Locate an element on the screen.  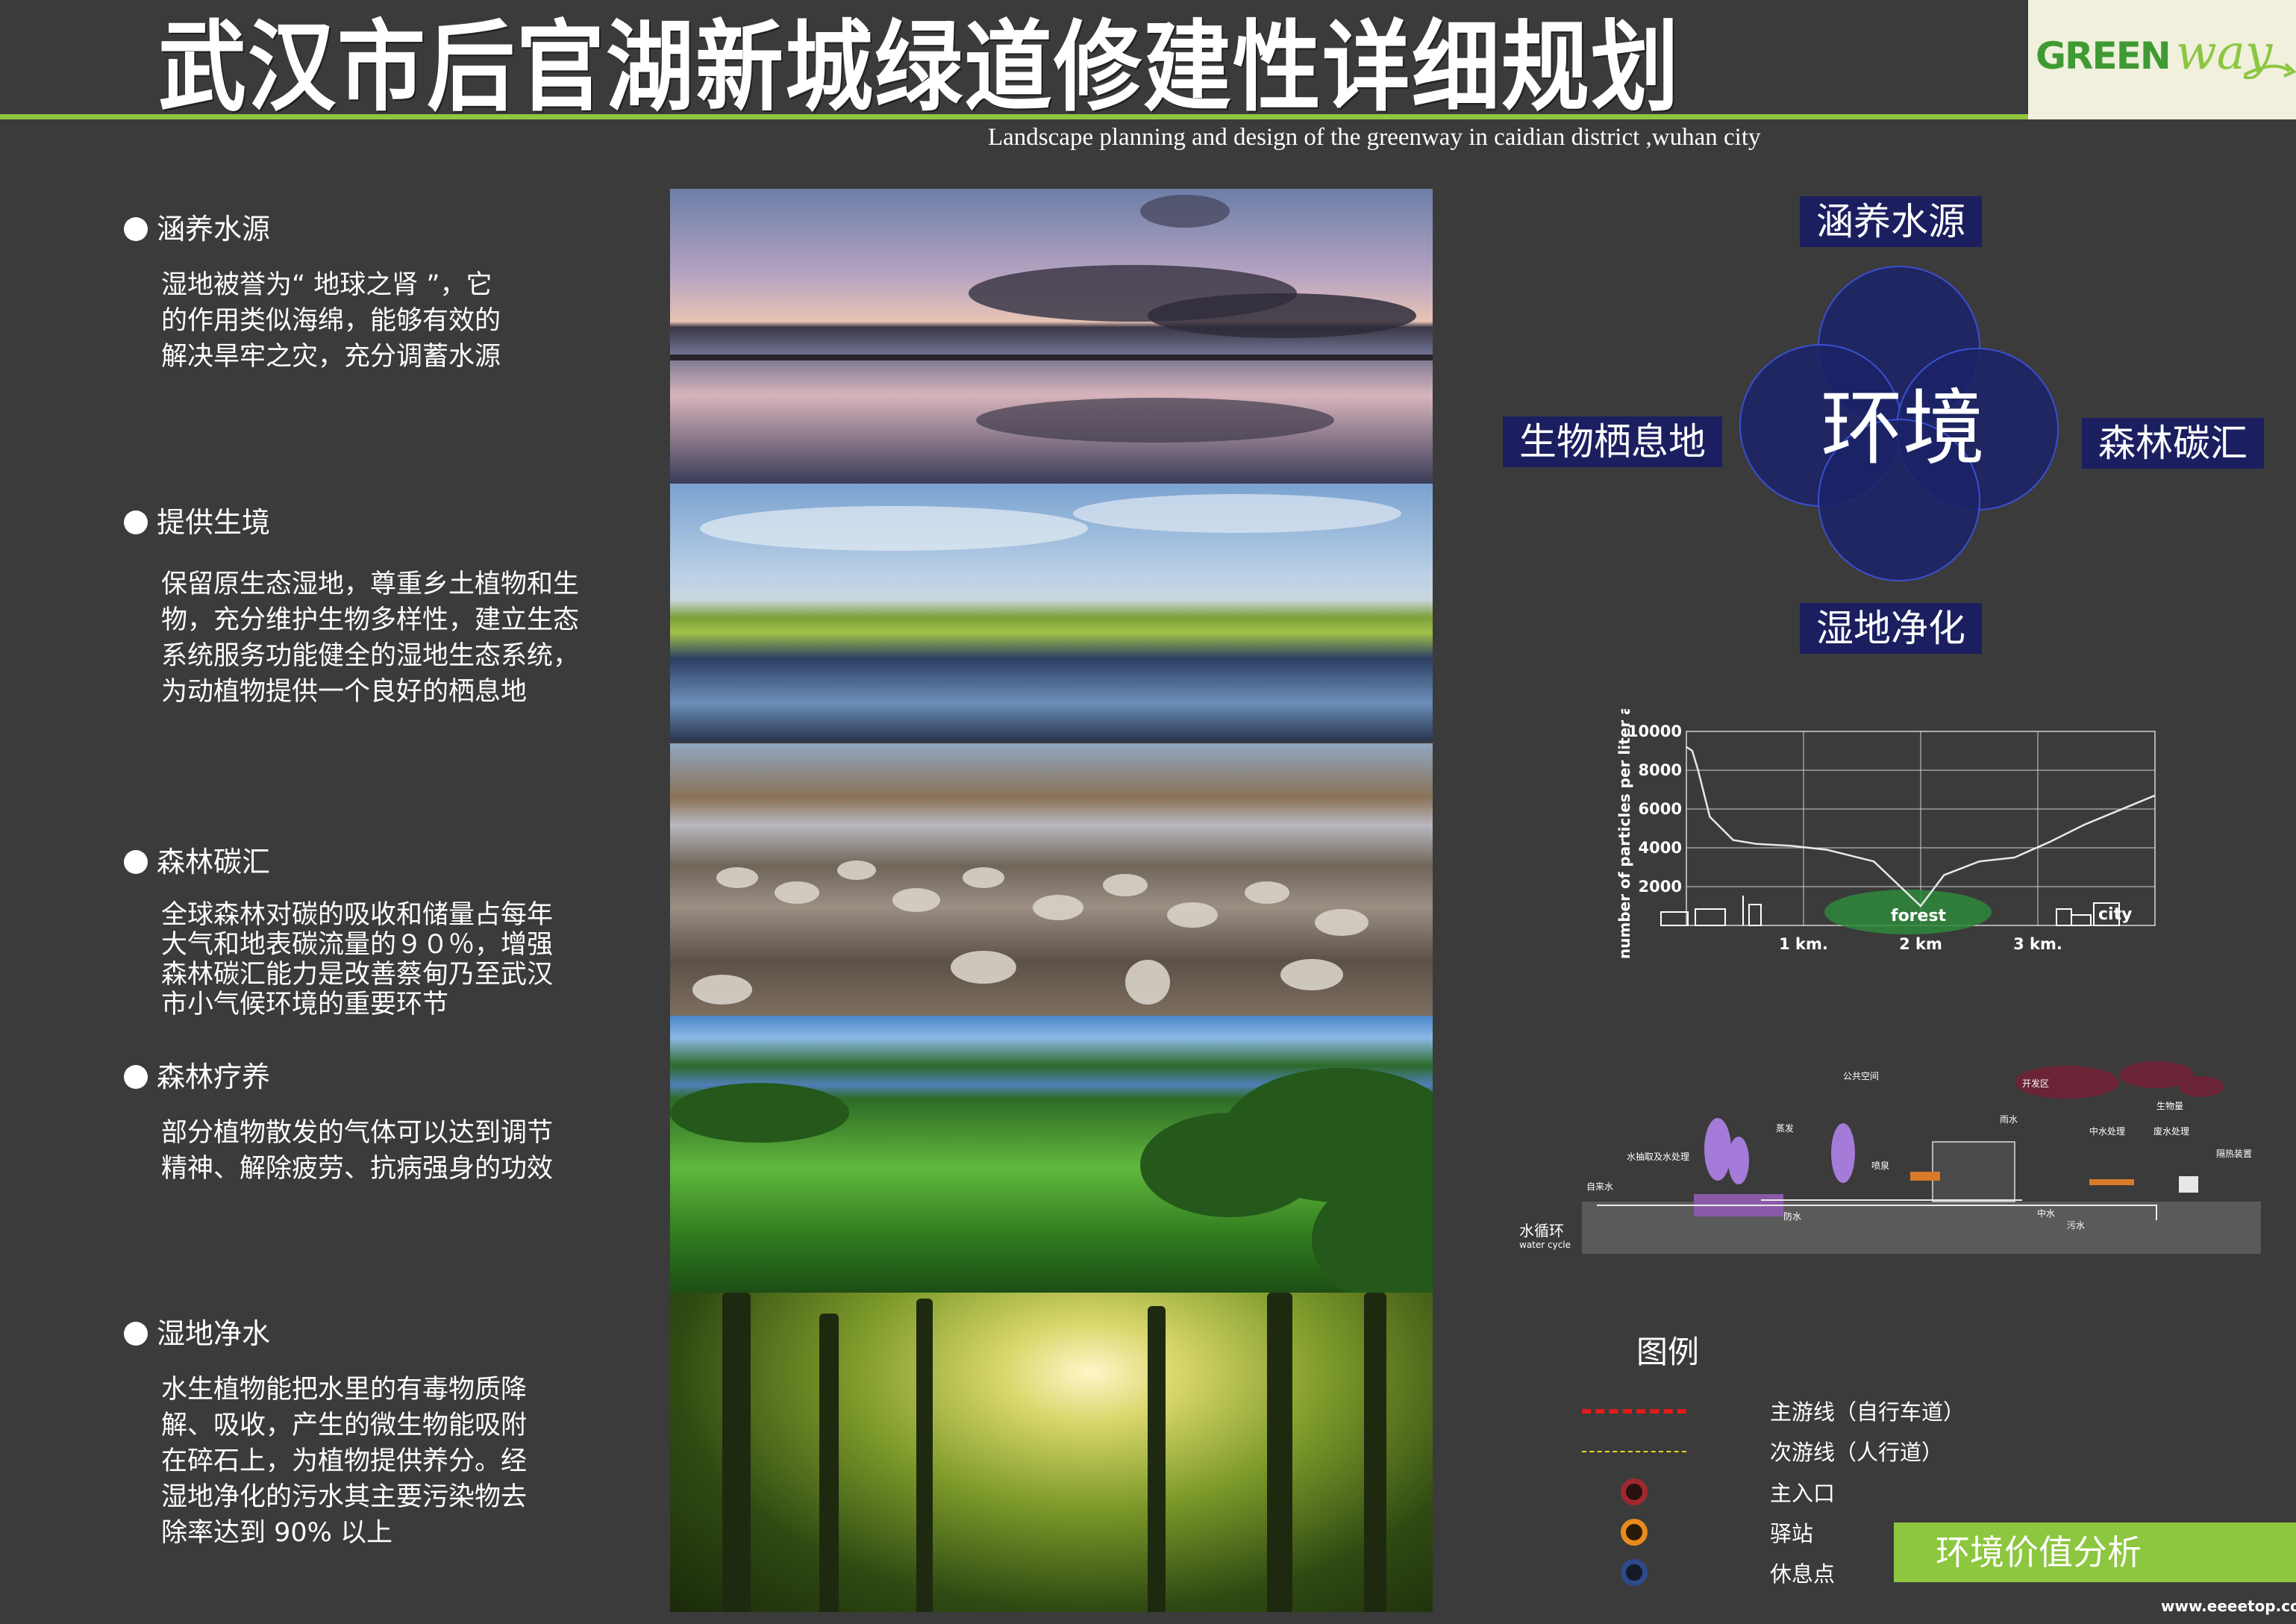
chart-ytick-label: 8000 is located at coordinates (1661, 770).